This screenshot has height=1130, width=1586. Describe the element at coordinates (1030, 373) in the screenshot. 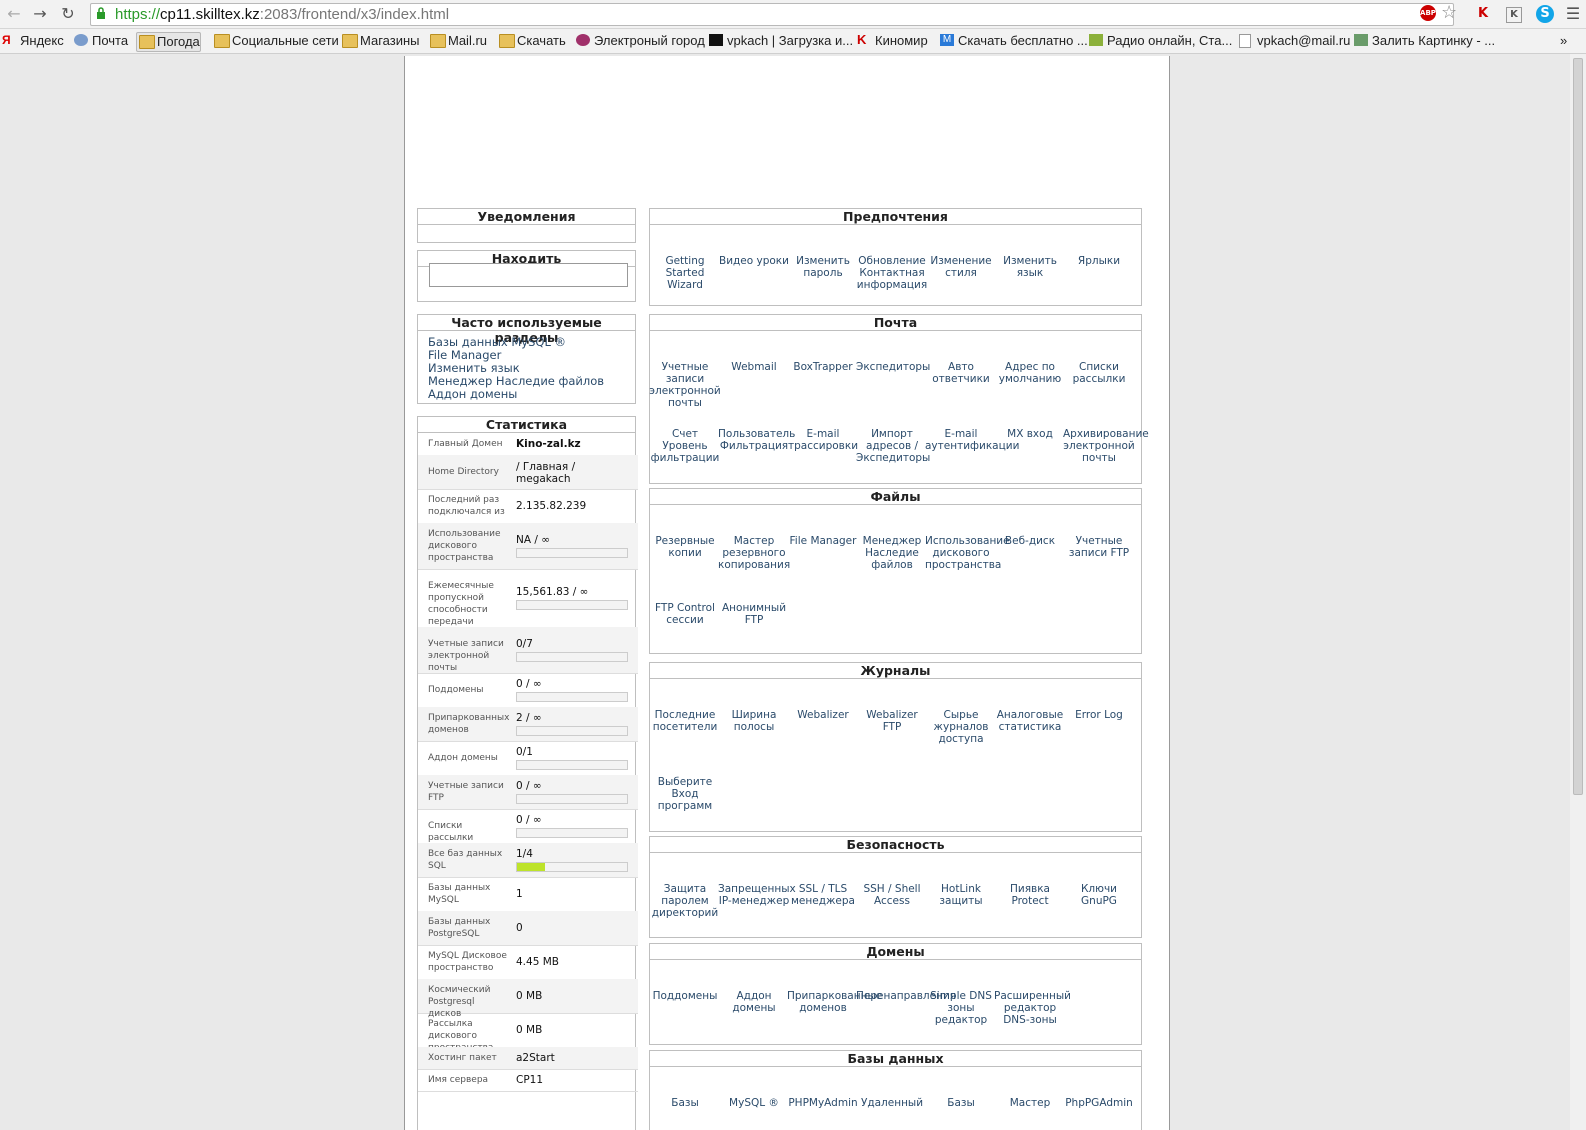

I see `section-link: Адрес по умолчанию` at that location.